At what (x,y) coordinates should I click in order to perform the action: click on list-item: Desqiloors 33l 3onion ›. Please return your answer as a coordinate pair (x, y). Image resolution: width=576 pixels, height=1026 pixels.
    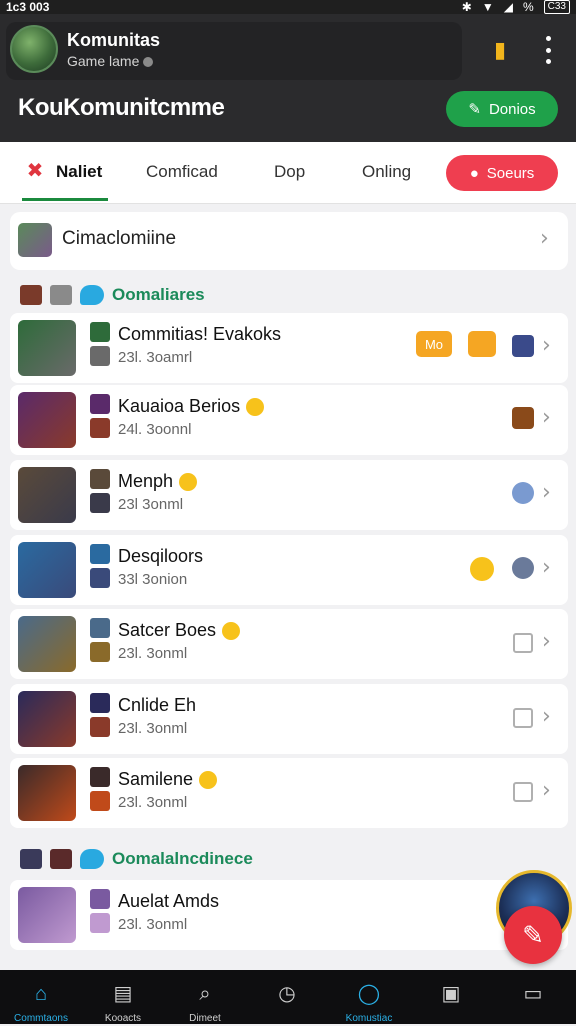
    Looking at the image, I should click on (289, 570).